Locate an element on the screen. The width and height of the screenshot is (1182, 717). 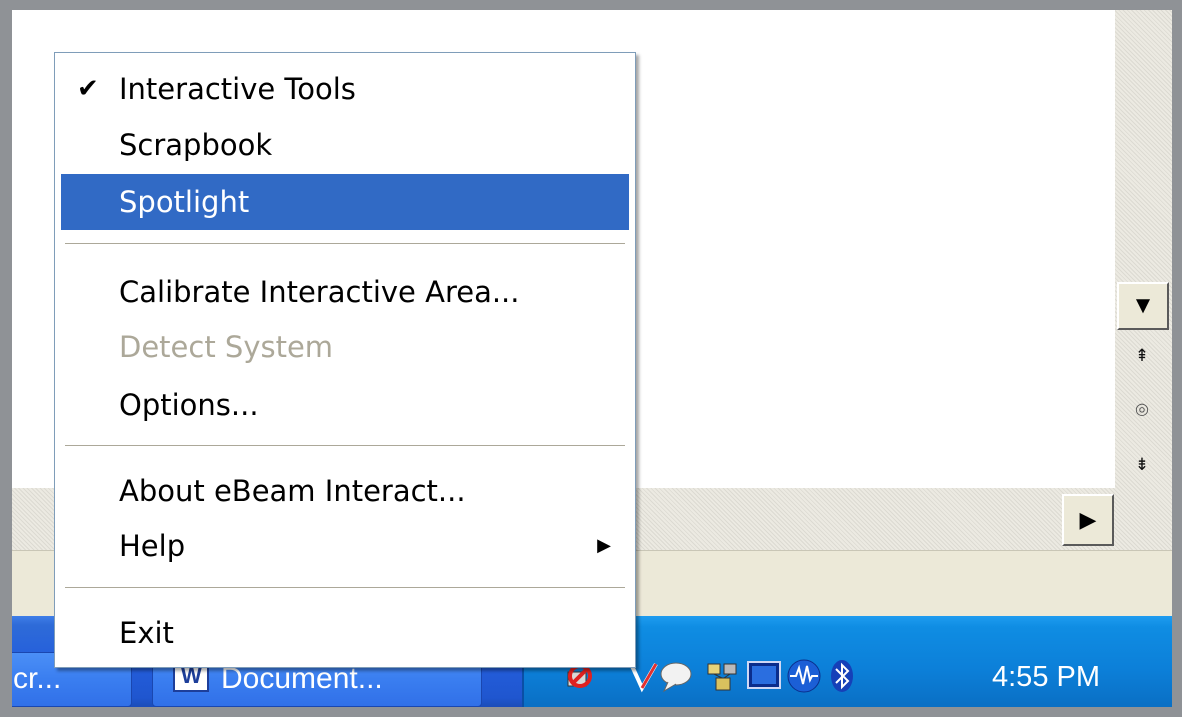
menu-item-label: Exit is located at coordinates (146, 633).